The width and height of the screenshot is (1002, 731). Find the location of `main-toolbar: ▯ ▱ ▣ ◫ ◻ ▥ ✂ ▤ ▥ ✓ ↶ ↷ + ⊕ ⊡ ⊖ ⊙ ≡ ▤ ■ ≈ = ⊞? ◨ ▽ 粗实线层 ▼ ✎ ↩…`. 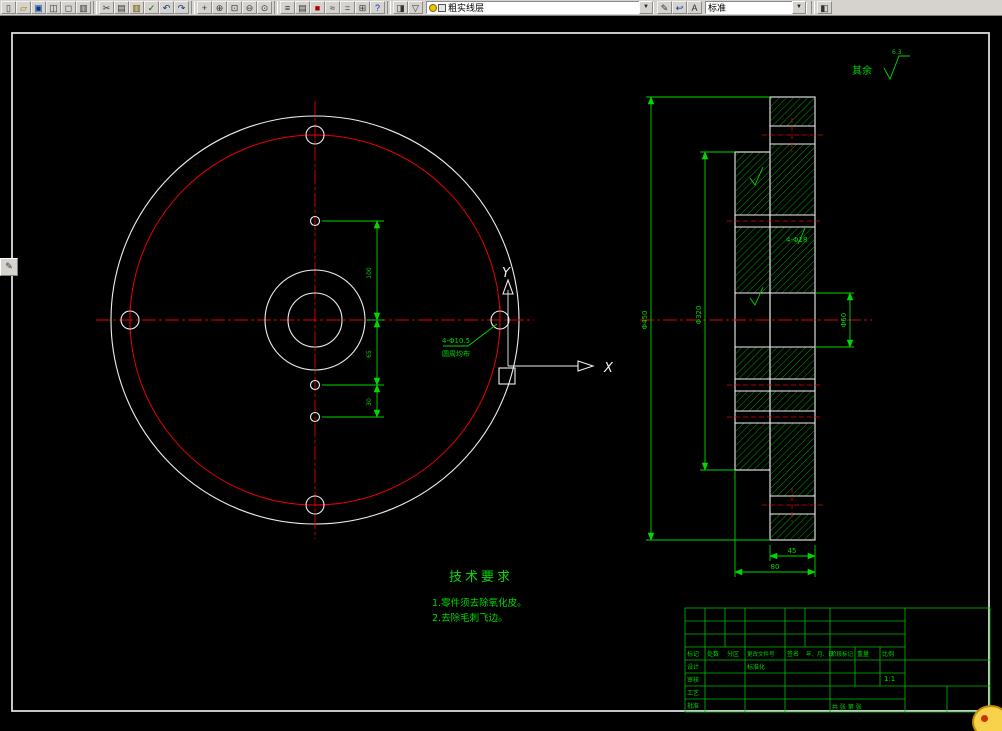

main-toolbar: ▯ ▱ ▣ ◫ ◻ ▥ ✂ ▤ ▥ ✓ ↶ ↷ + ⊕ ⊡ ⊖ ⊙ ≡ ▤ ■ ≈ = ⊞? ◨ ▽ 粗实线层 ▼ ✎ ↩… is located at coordinates (501, 8).